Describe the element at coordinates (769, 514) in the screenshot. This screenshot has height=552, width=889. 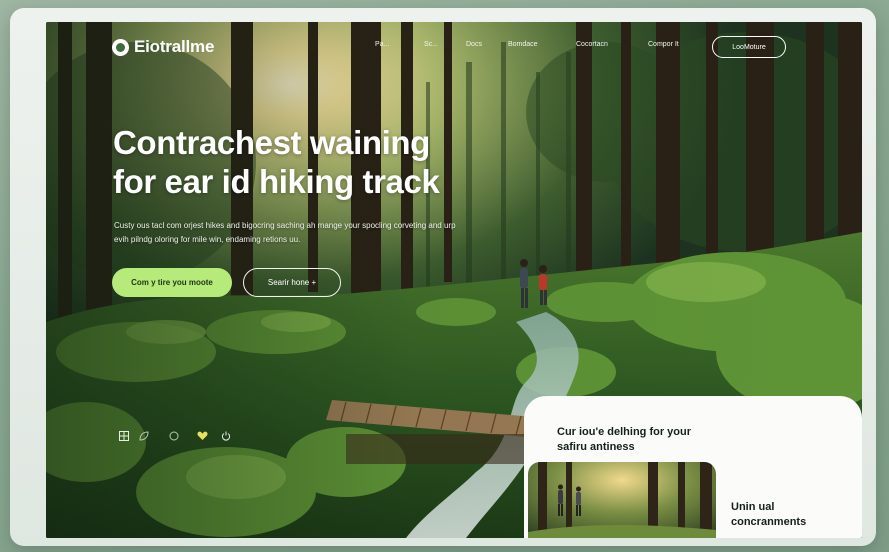
I see `card-subtitle: Unin ual concranments` at that location.